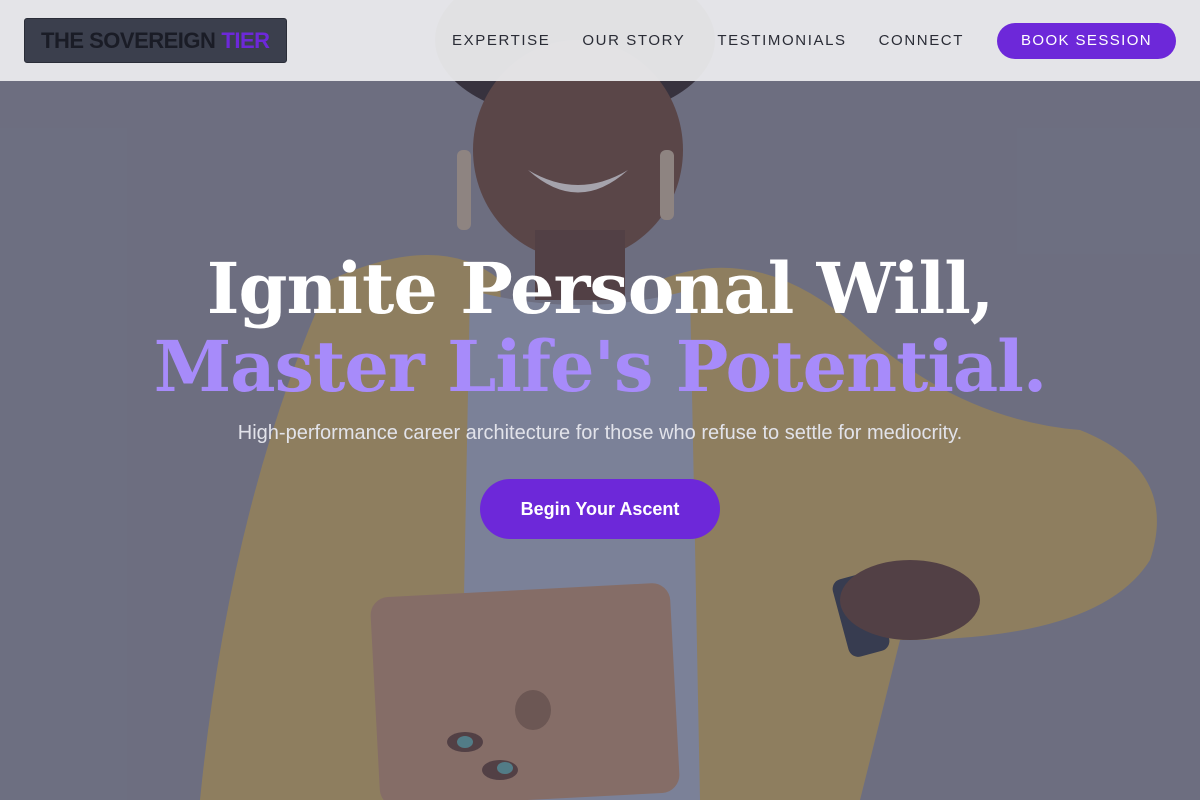 Image resolution: width=1200 pixels, height=800 pixels. Describe the element at coordinates (600, 509) in the screenshot. I see `begin-ascent-button: Begin Your Ascent` at that location.